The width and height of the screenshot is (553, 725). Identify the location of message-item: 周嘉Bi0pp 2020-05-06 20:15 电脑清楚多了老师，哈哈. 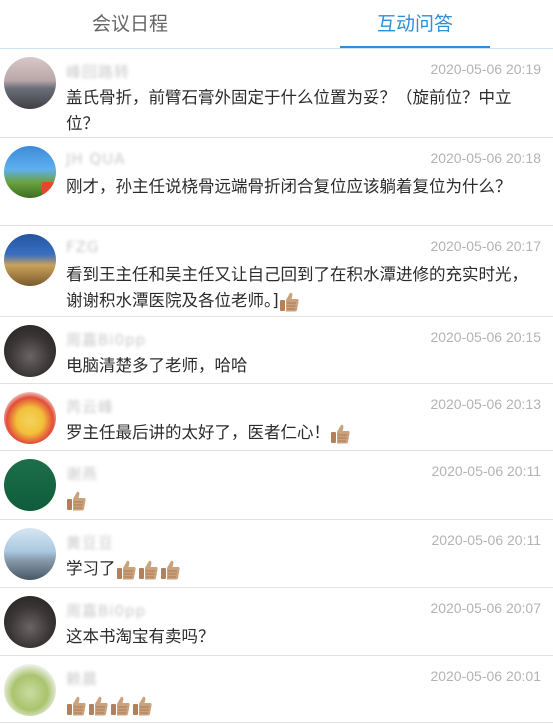
(276, 350).